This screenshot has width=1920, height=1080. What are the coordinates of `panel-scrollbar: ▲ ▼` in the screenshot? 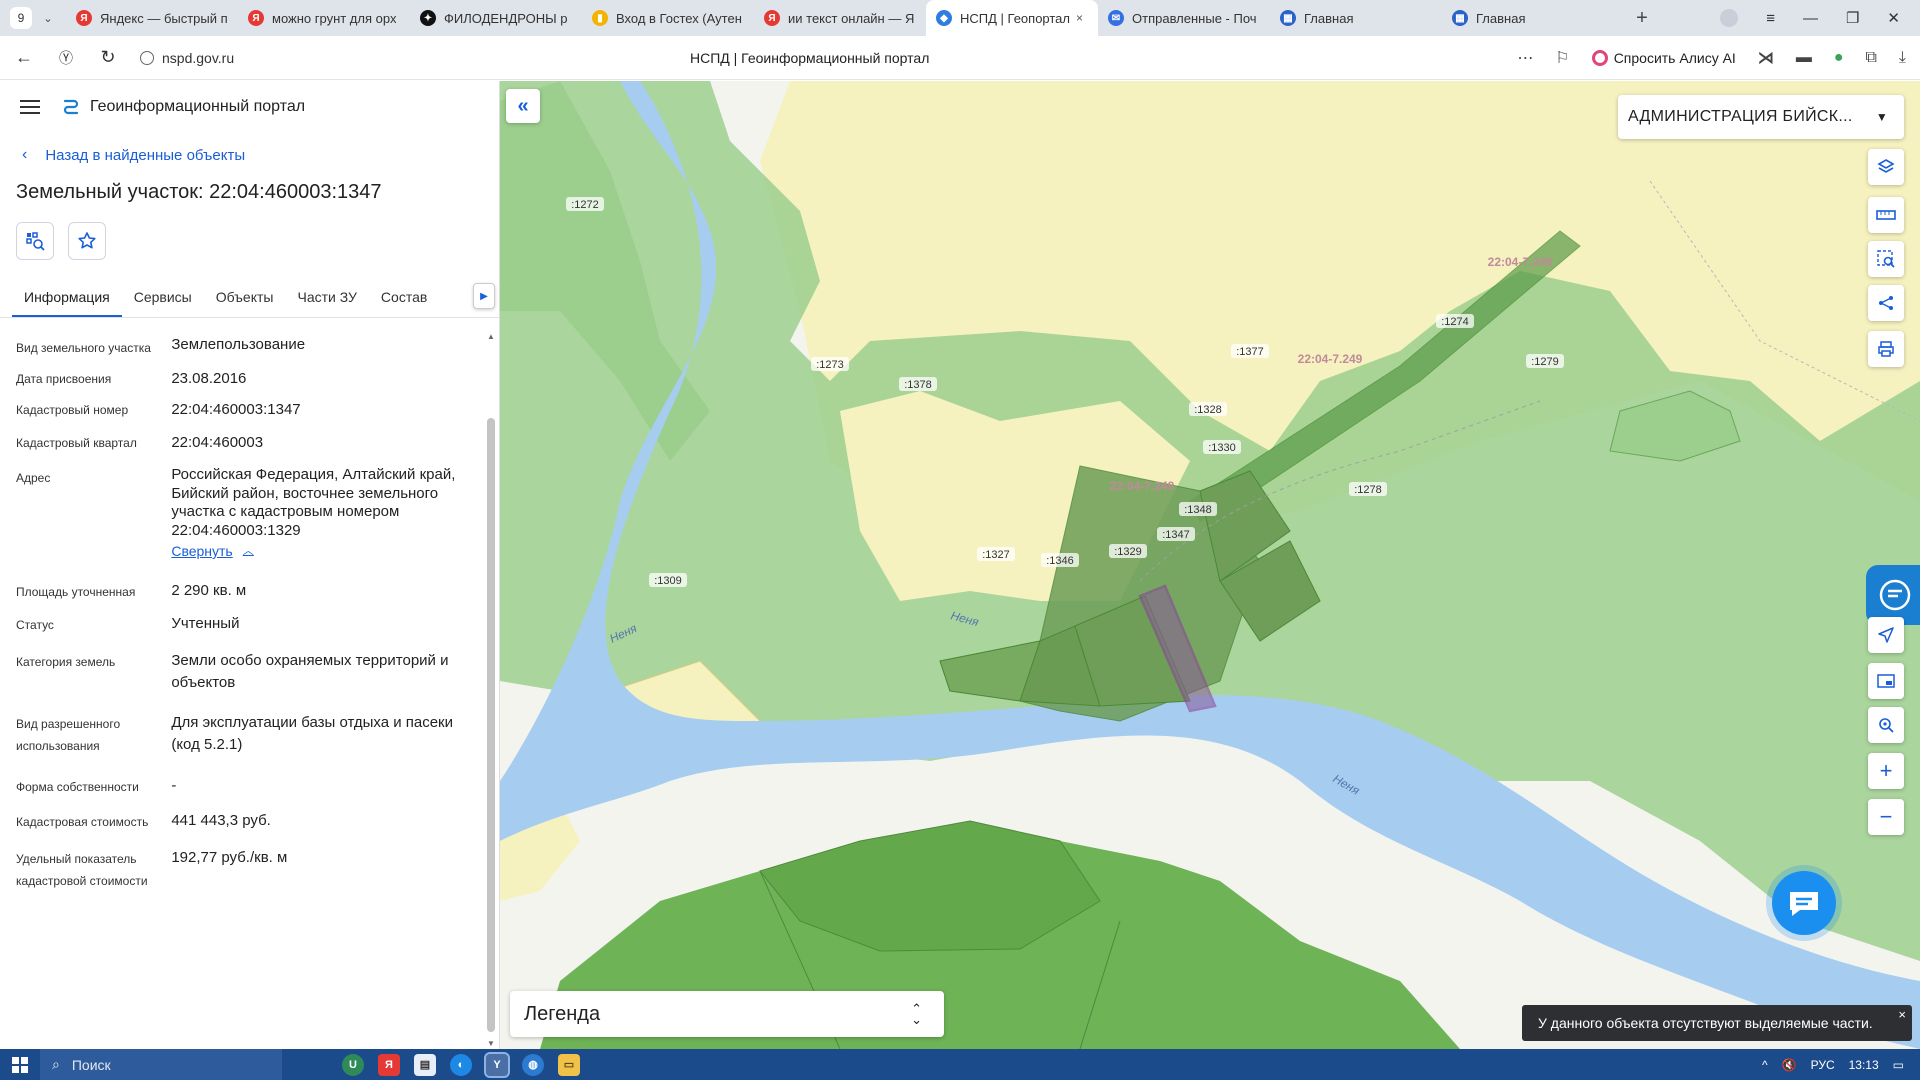 It's located at (491, 690).